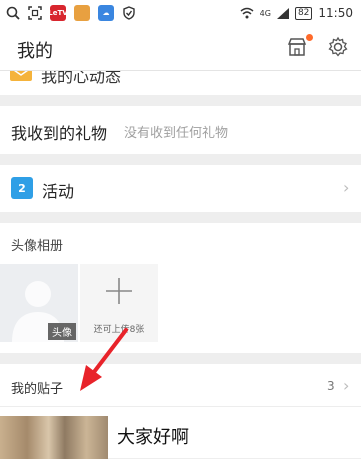  I want to click on my-posts-count: 3, so click(331, 386).